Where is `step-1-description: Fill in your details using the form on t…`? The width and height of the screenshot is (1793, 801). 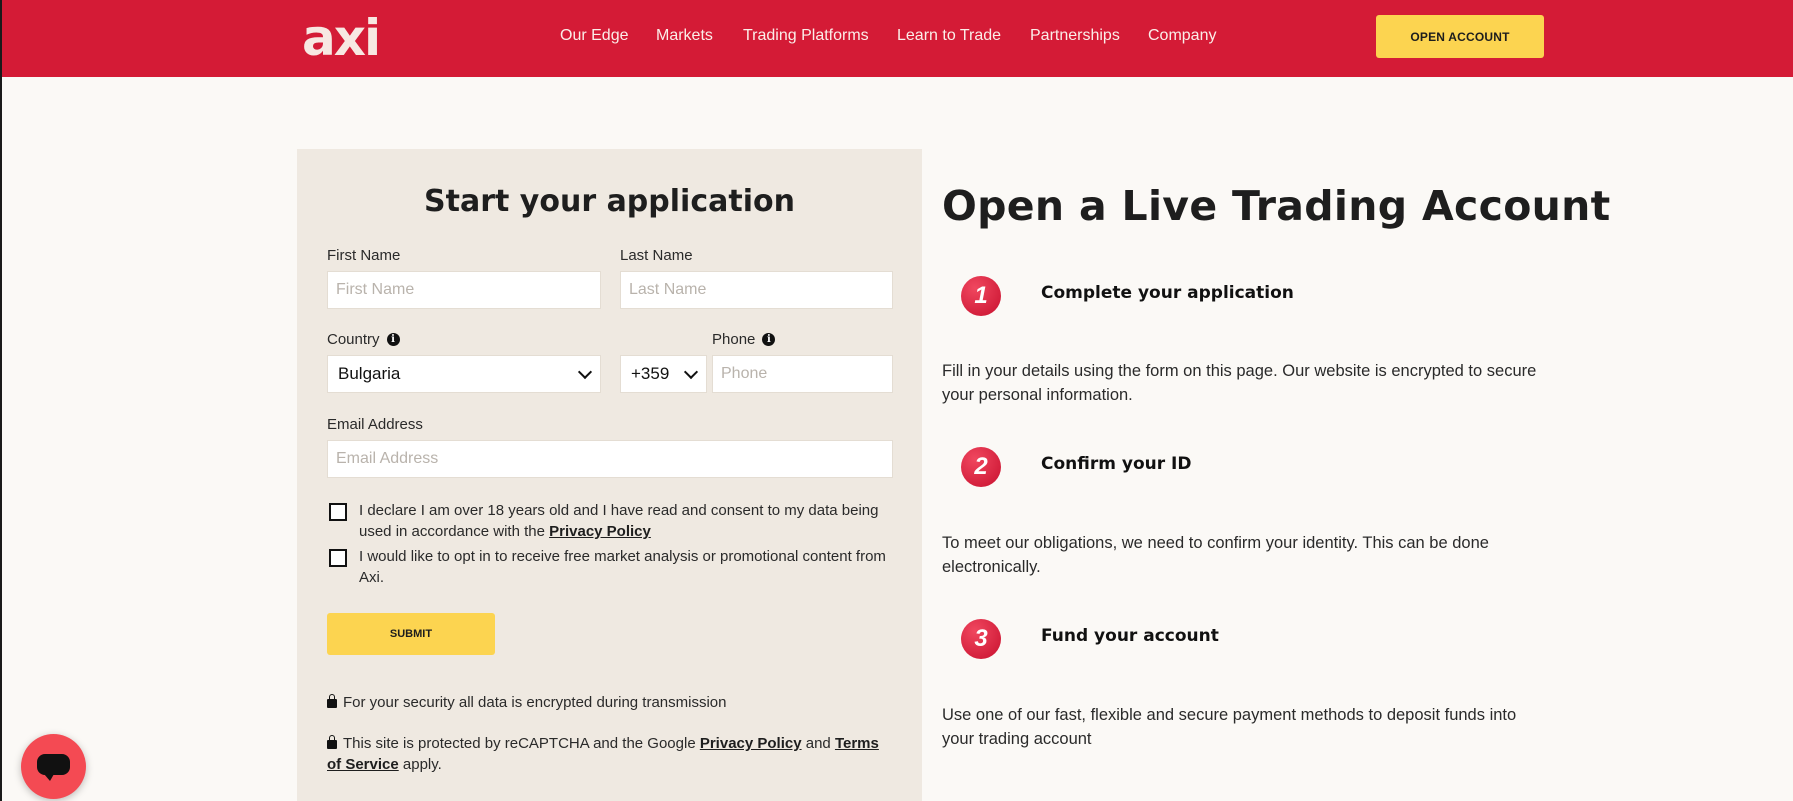 step-1-description: Fill in your details using the form on t… is located at coordinates (1239, 383).